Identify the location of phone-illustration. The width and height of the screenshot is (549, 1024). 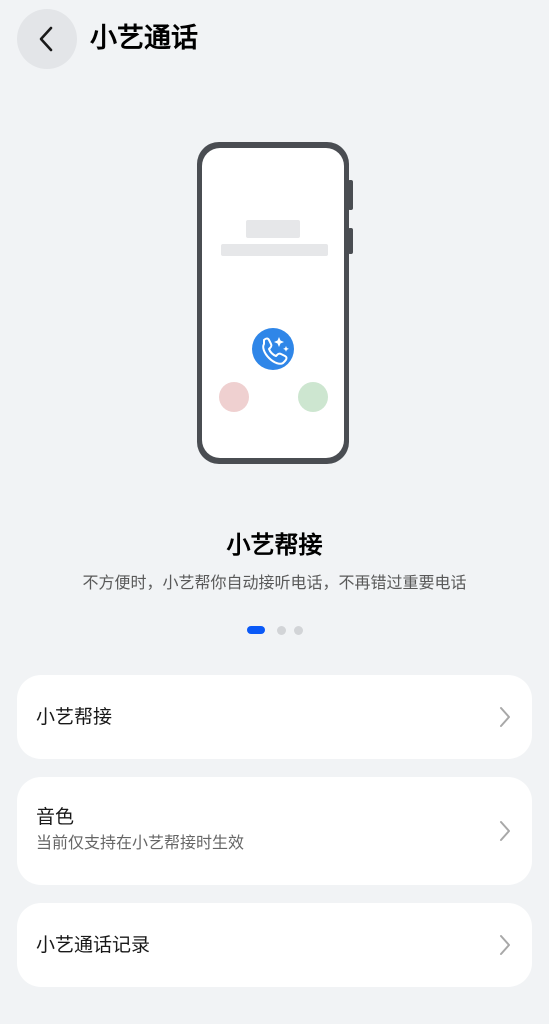
(275, 303).